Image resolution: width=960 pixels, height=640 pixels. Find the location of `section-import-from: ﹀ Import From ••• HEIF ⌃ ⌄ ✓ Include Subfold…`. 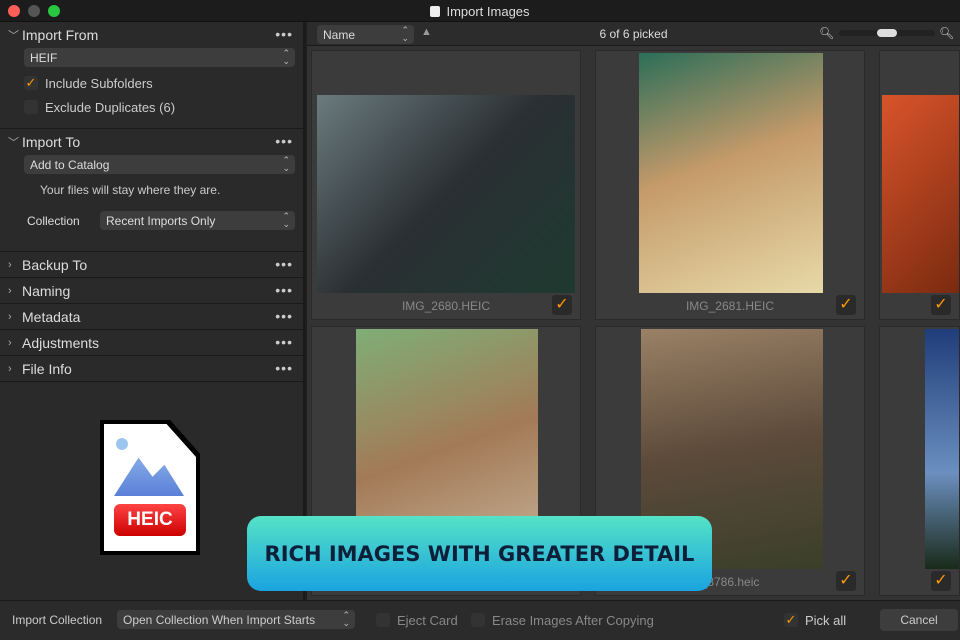

section-import-from: ﹀ Import From ••• HEIF ⌃ ⌄ ✓ Include Subfold… is located at coordinates (151, 75).